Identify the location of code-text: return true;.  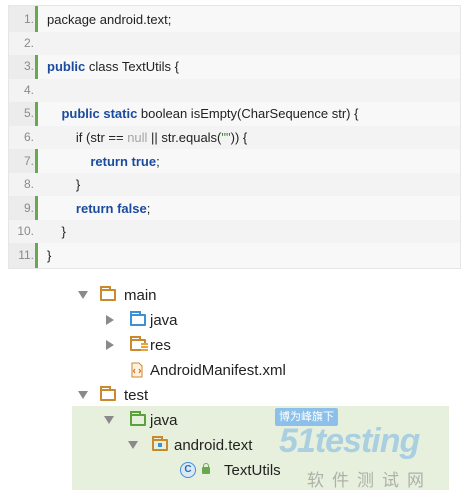
(103, 161).